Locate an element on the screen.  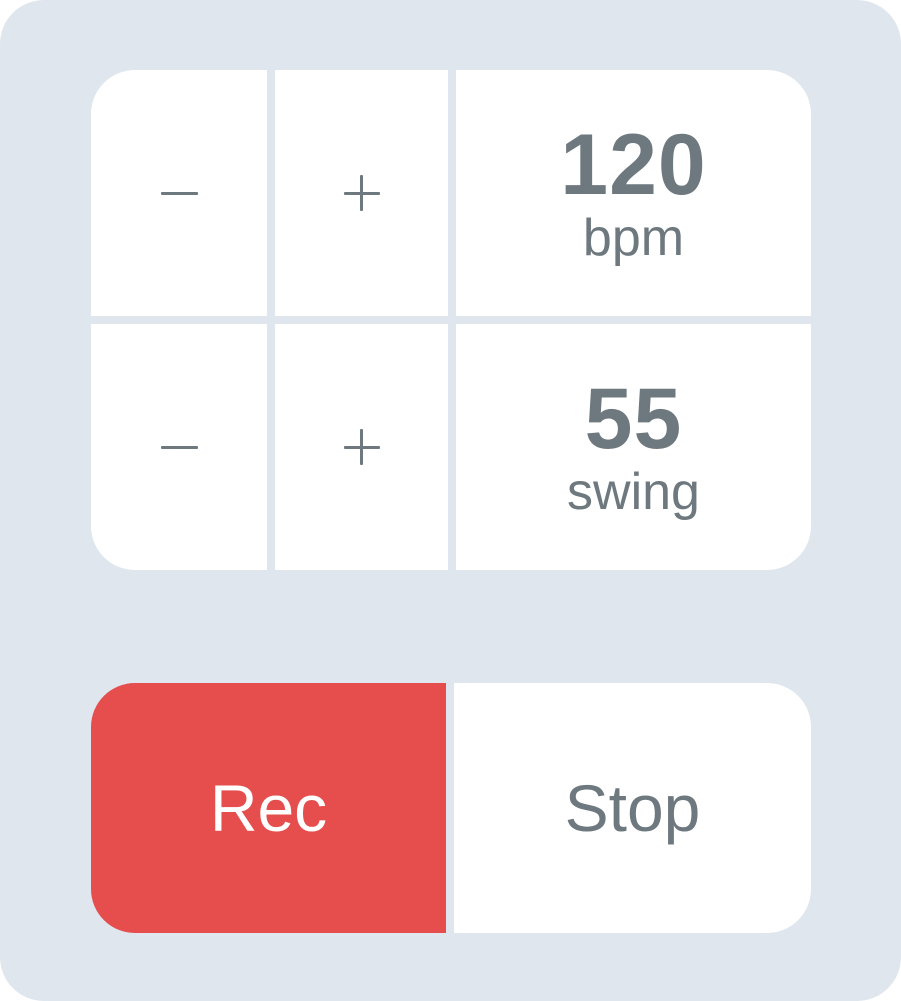
tempo-readout: 120 bpm is located at coordinates (633, 193).